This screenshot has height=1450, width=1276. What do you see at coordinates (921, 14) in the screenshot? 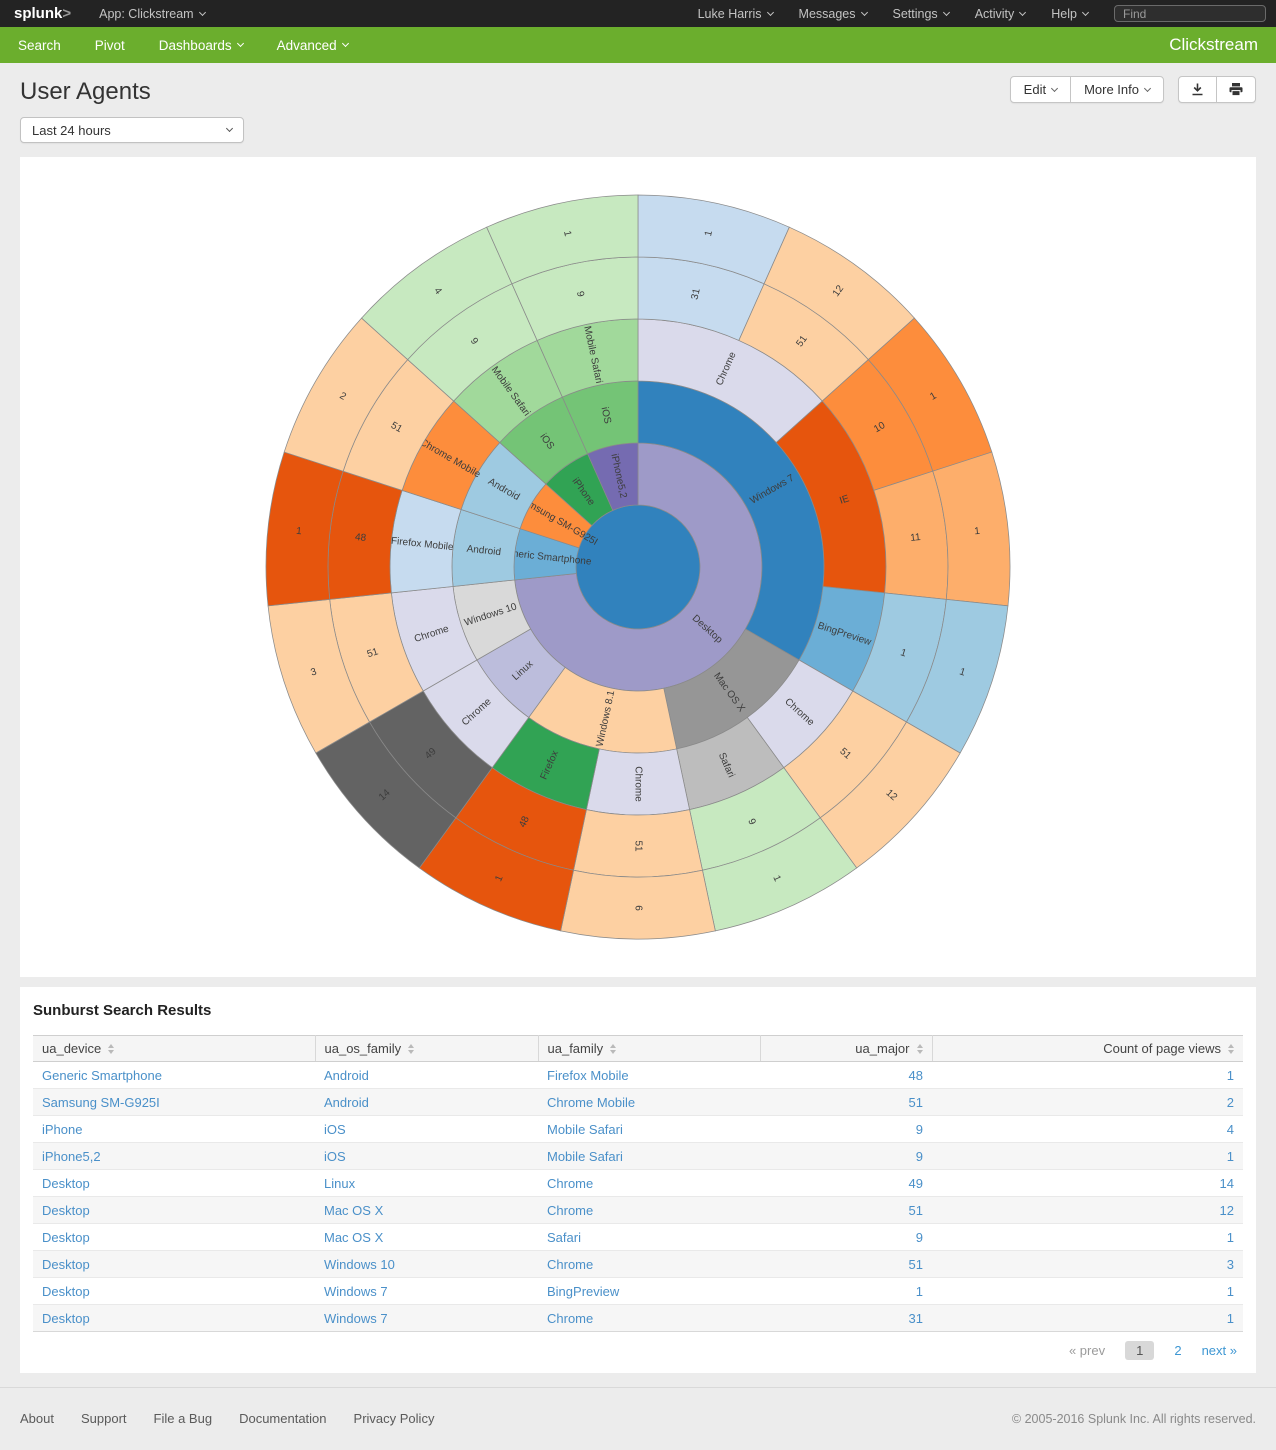
I see `settings-menu: Settings` at bounding box center [921, 14].